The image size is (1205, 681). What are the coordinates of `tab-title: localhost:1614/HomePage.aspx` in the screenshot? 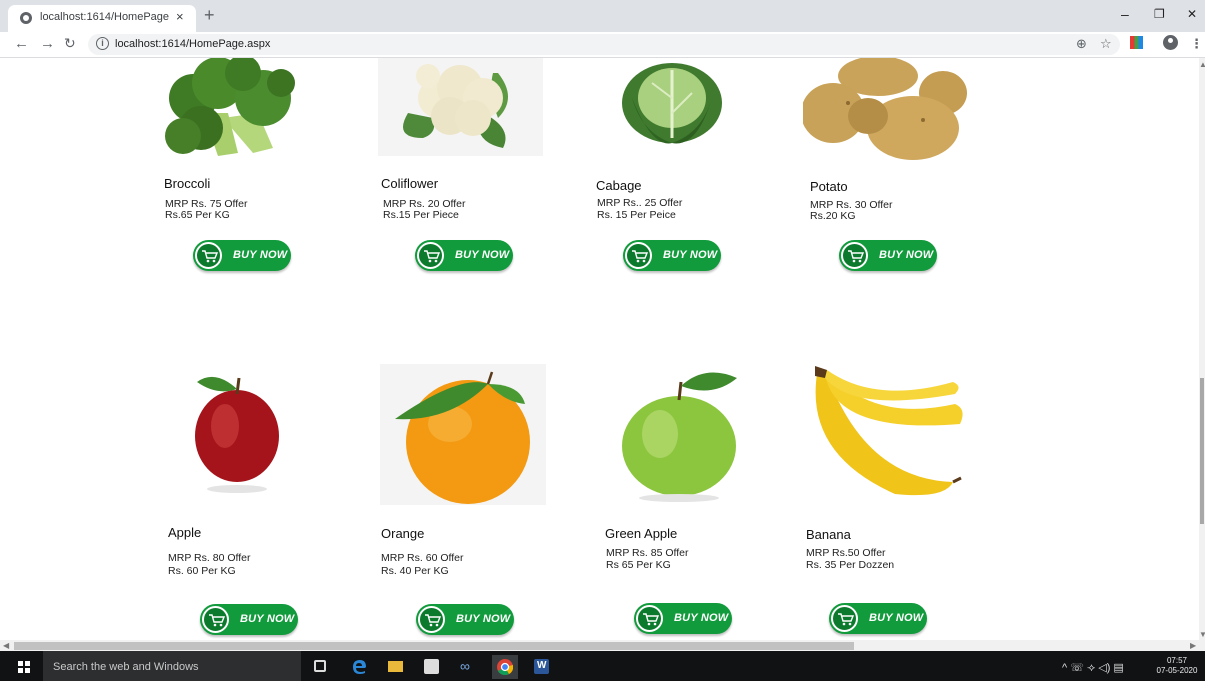 It's located at (105, 17).